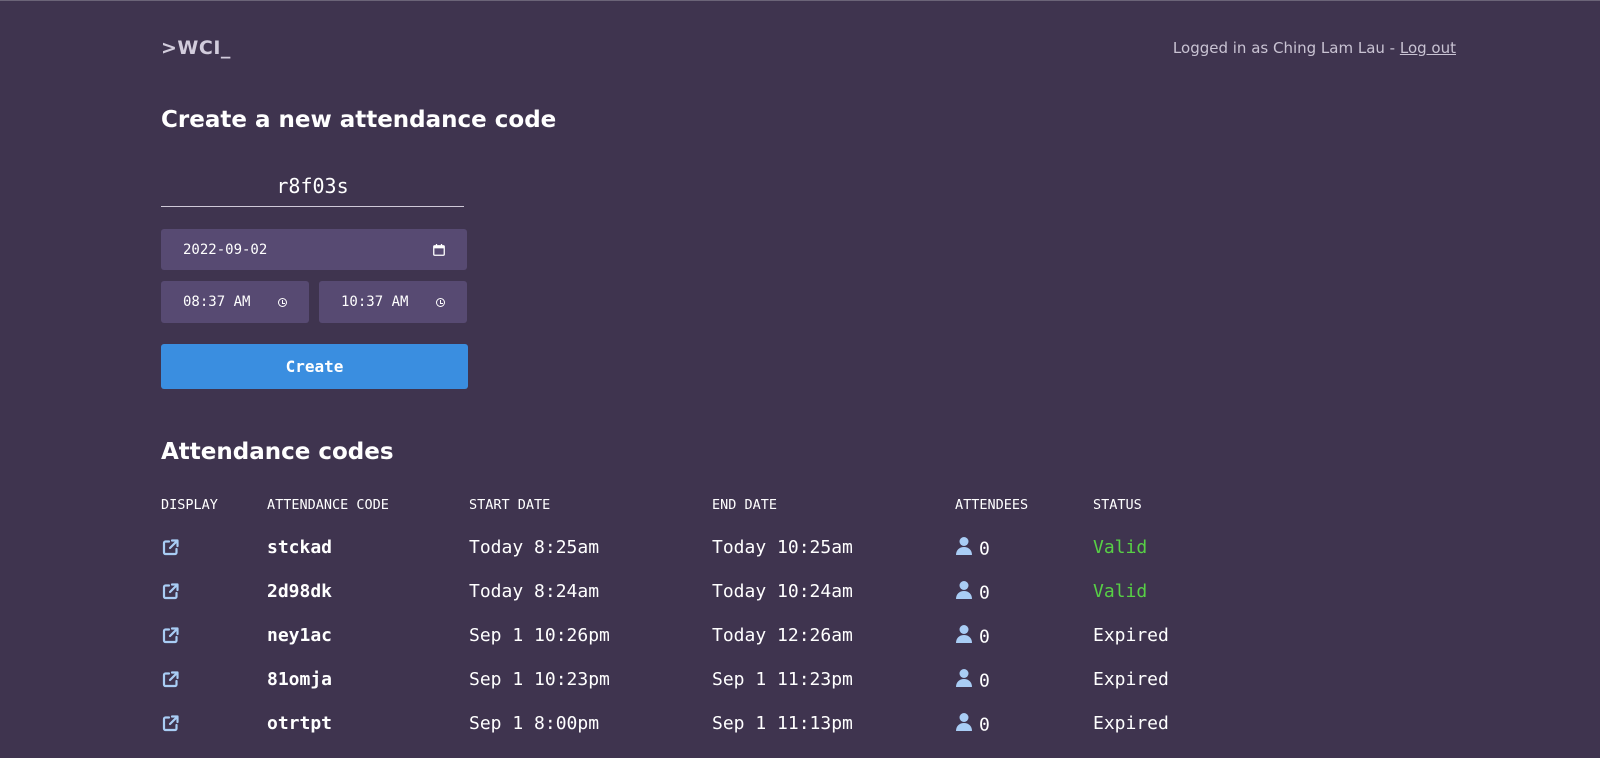 This screenshot has height=758, width=1600. I want to click on table-row: ney1ac Sep 1 10:26pm Today 12:26am 0 Expired, so click(800, 646).